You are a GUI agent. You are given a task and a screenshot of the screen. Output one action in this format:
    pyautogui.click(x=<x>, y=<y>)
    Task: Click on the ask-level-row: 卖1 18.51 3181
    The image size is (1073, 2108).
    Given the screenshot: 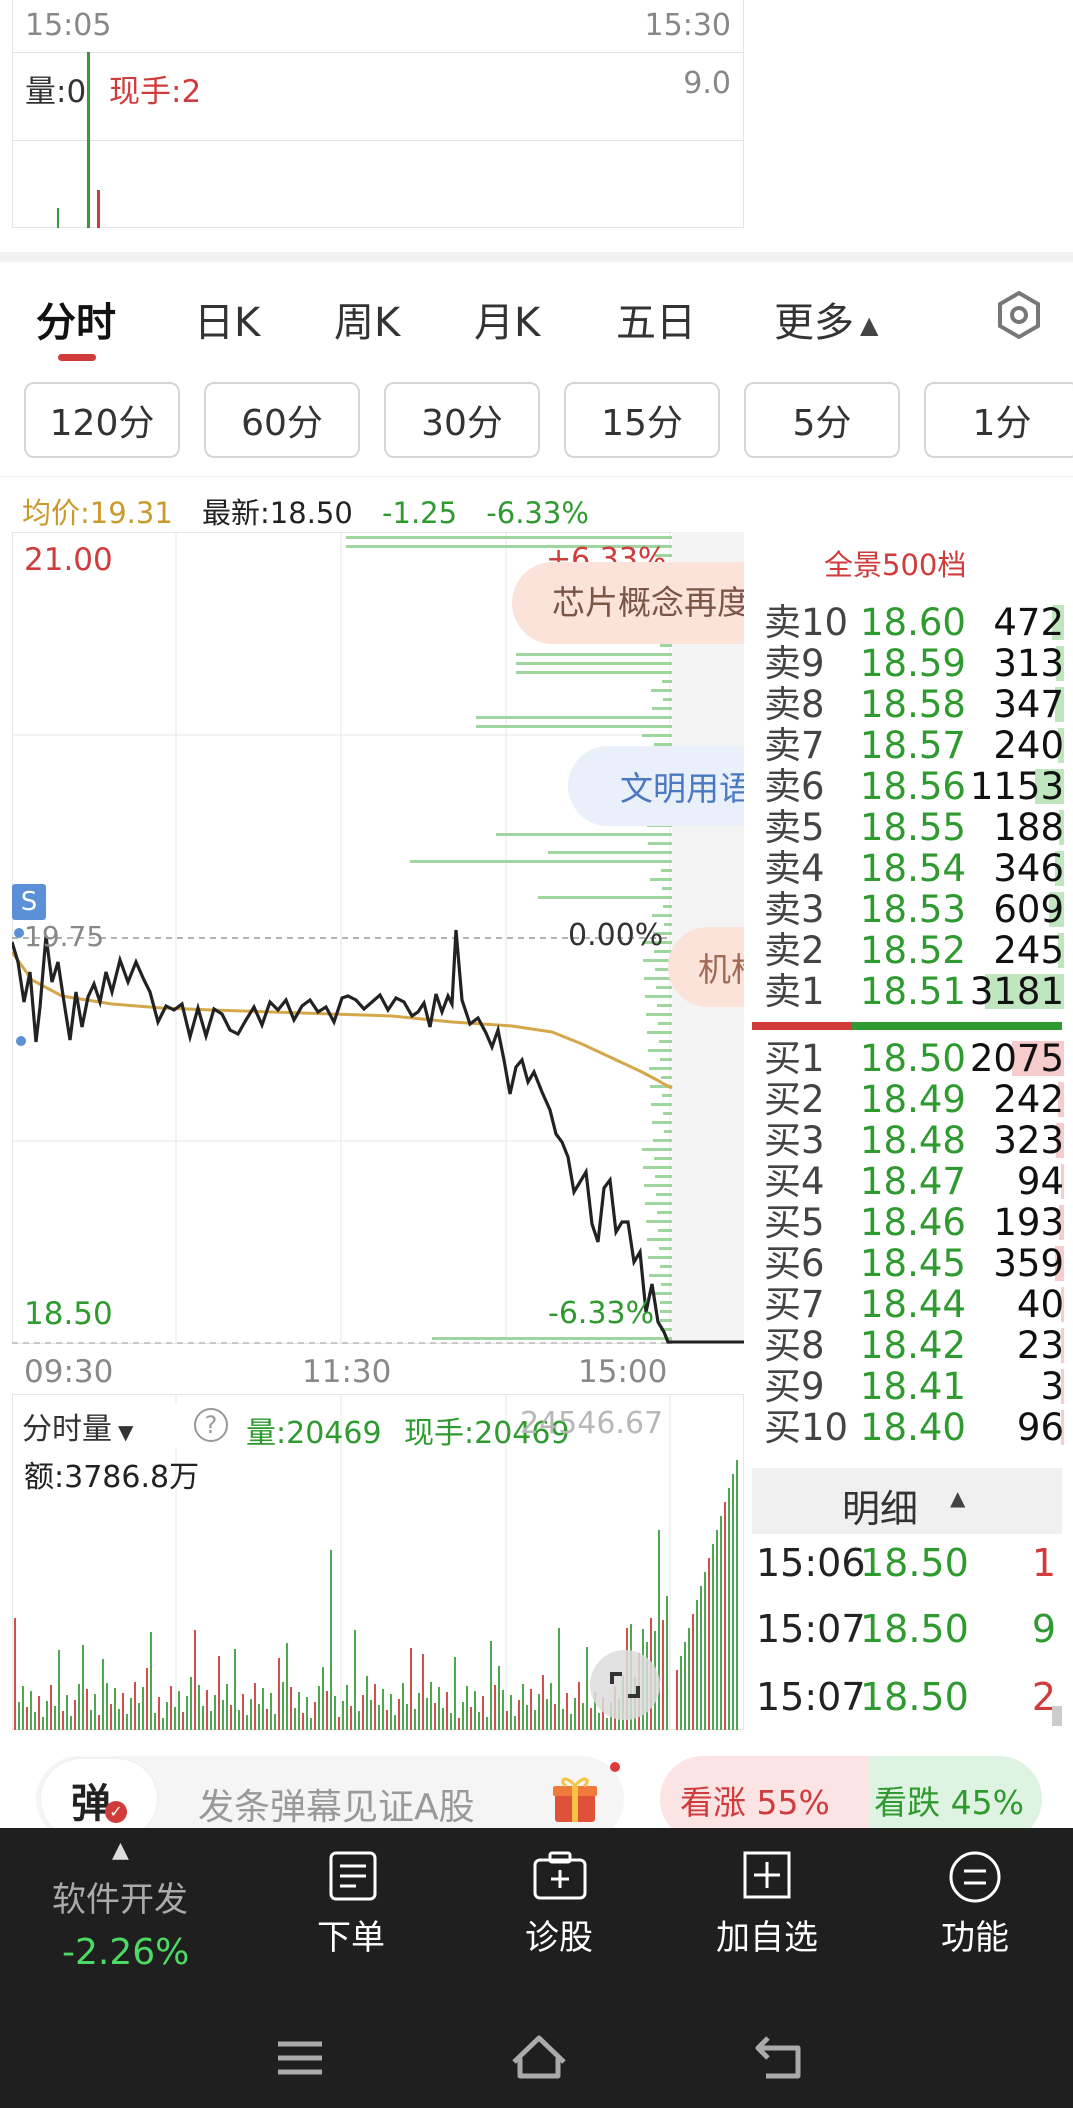 What is the action you would take?
    pyautogui.click(x=914, y=991)
    